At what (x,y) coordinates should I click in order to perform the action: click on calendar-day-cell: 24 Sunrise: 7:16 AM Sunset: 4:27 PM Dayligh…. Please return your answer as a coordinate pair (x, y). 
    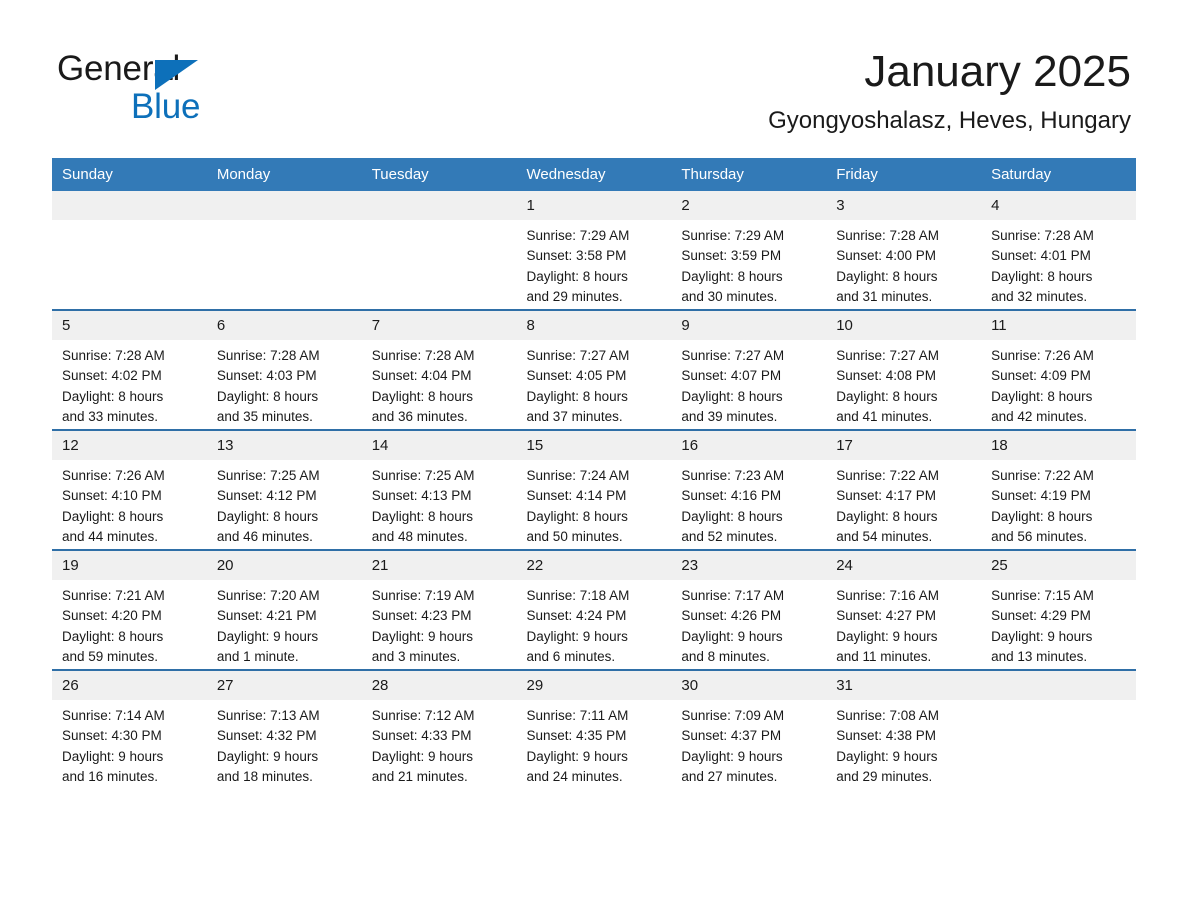
    Looking at the image, I should click on (904, 609).